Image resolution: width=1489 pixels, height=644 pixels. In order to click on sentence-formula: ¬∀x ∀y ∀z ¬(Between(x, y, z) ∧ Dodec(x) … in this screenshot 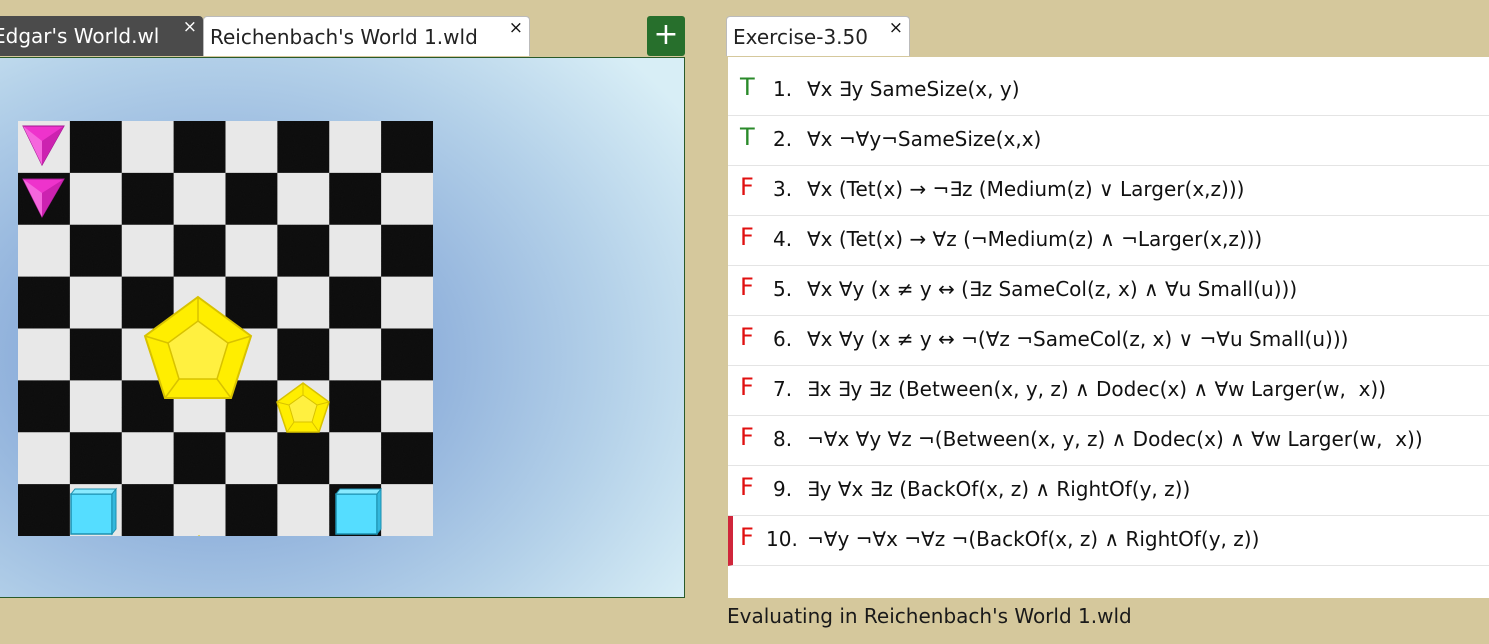, I will do `click(1115, 439)`.